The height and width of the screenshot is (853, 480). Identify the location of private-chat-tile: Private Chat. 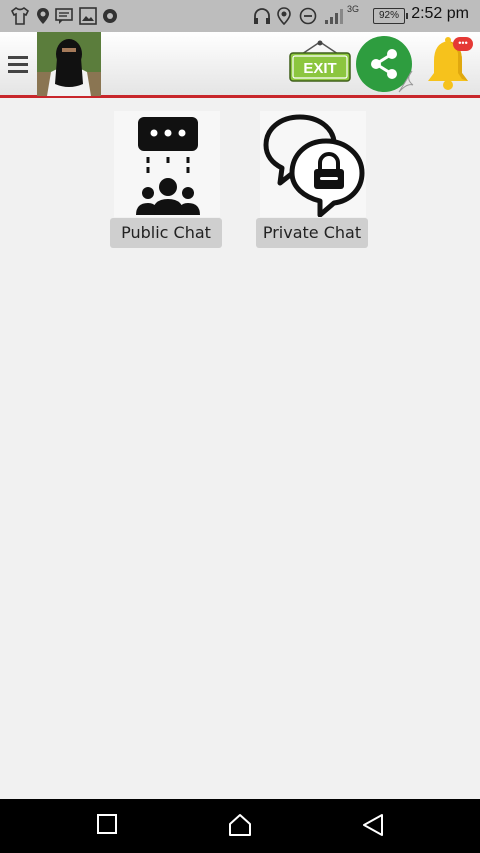
(313, 181).